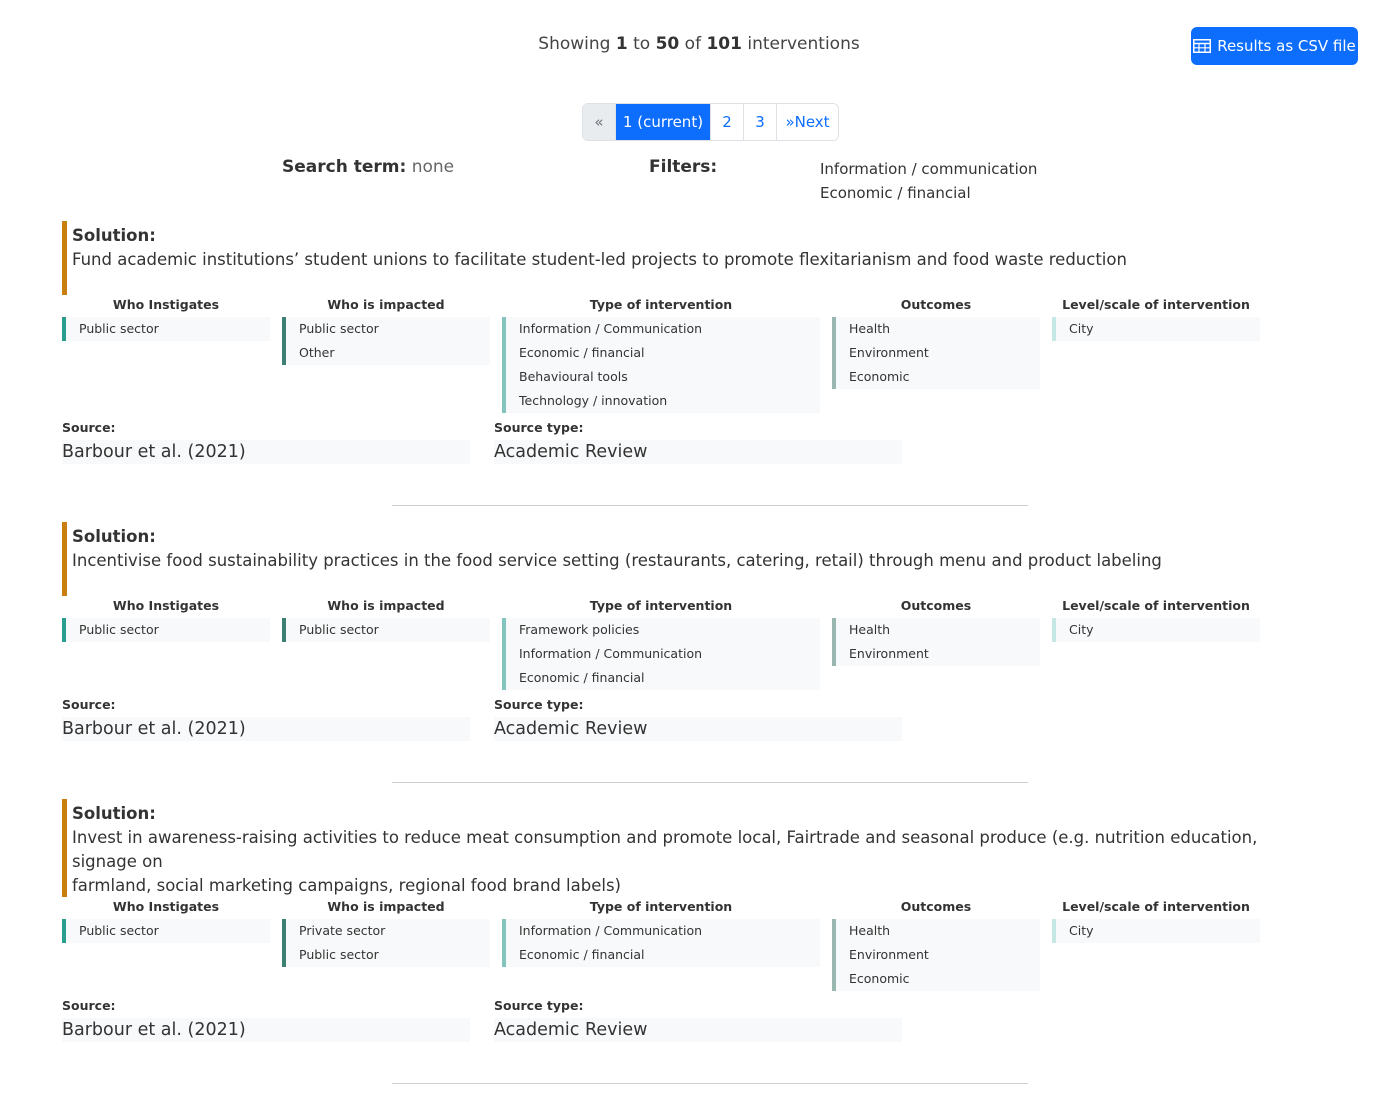 This screenshot has height=1096, width=1385. What do you see at coordinates (803, 44) in the screenshot?
I see `summary-suffix: interventions` at bounding box center [803, 44].